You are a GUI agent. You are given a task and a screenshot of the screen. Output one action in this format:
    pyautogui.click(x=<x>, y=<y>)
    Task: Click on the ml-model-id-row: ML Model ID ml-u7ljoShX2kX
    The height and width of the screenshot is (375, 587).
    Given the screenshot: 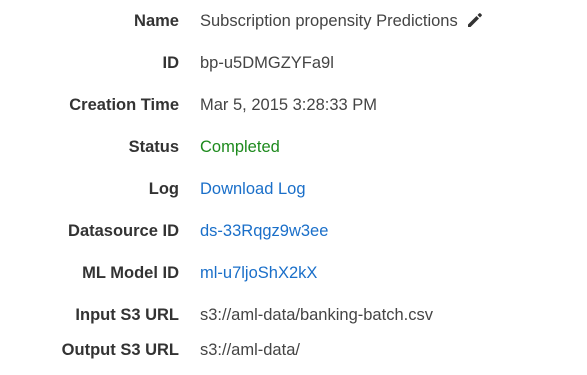 What is the action you would take?
    pyautogui.click(x=293, y=277)
    